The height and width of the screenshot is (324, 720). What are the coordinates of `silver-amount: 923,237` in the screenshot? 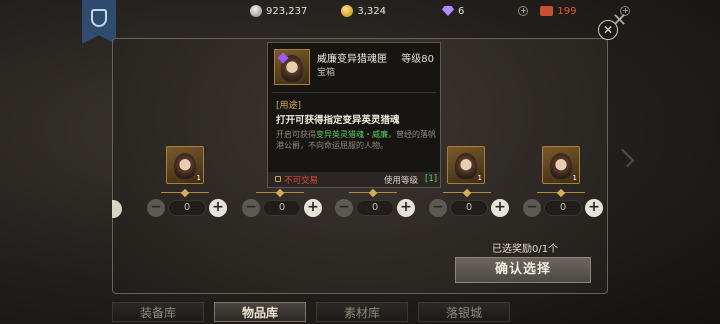 It's located at (287, 11).